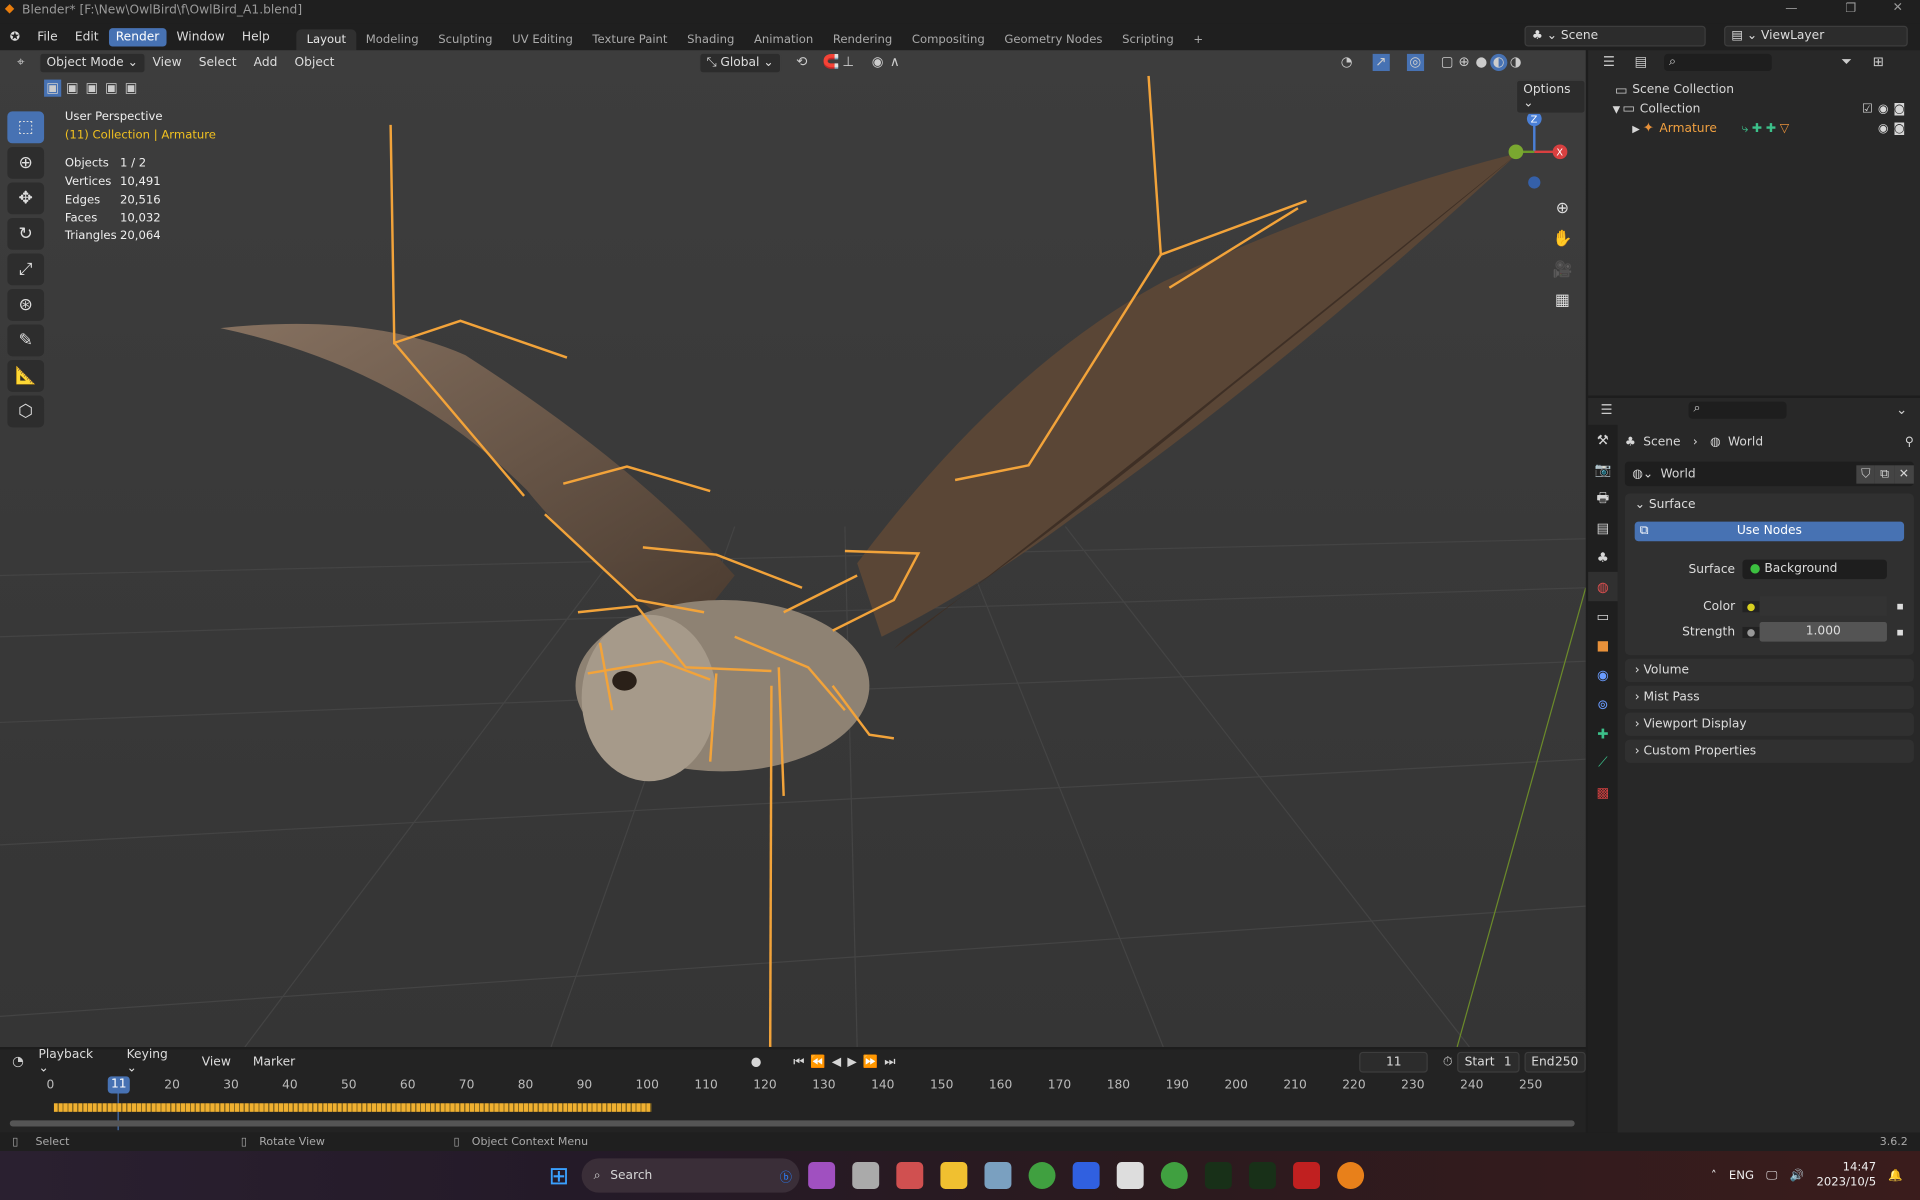 This screenshot has height=1200, width=1920. What do you see at coordinates (831, 62) in the screenshot?
I see `snap-icon: 🧲` at bounding box center [831, 62].